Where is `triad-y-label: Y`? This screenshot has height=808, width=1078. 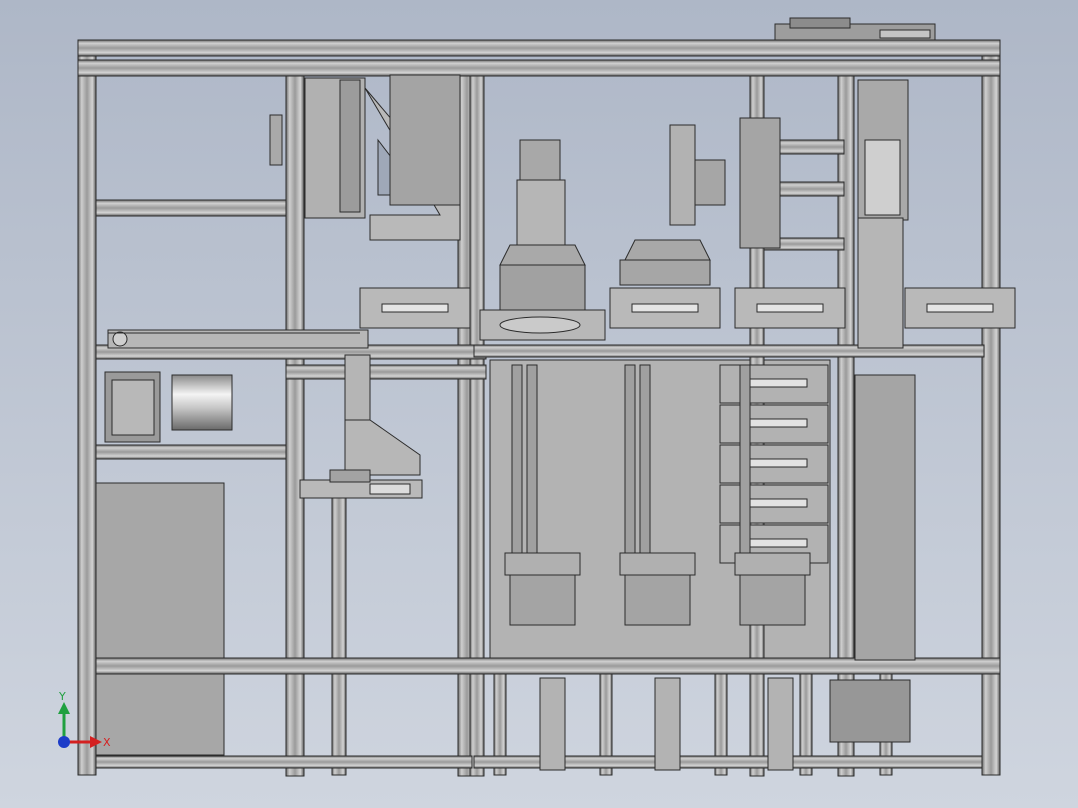 triad-y-label: Y is located at coordinates (62, 696).